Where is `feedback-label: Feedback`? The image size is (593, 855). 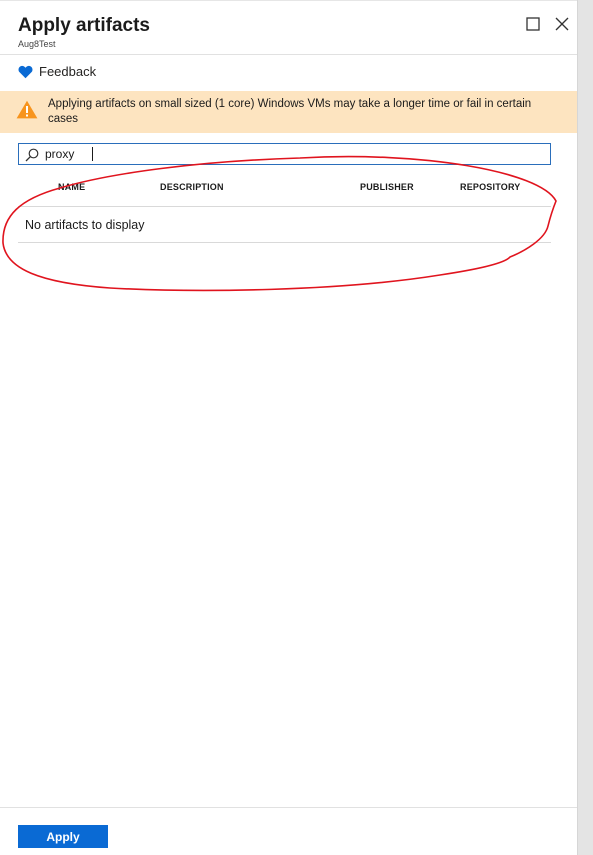 feedback-label: Feedback is located at coordinates (68, 71).